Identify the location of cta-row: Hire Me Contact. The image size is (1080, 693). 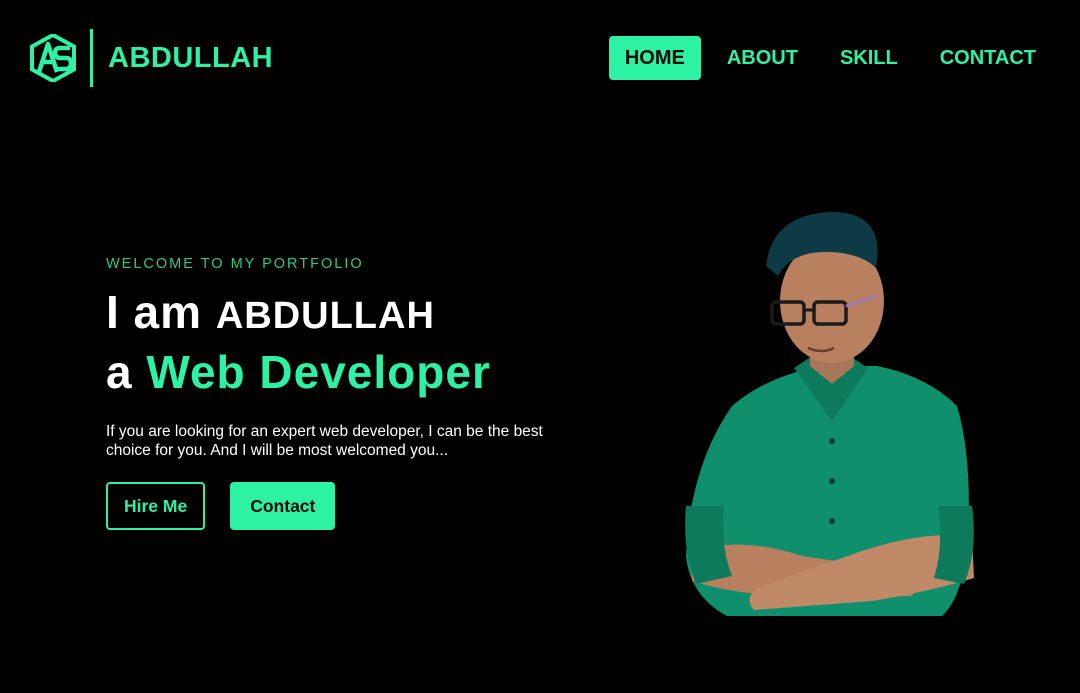
(366, 506).